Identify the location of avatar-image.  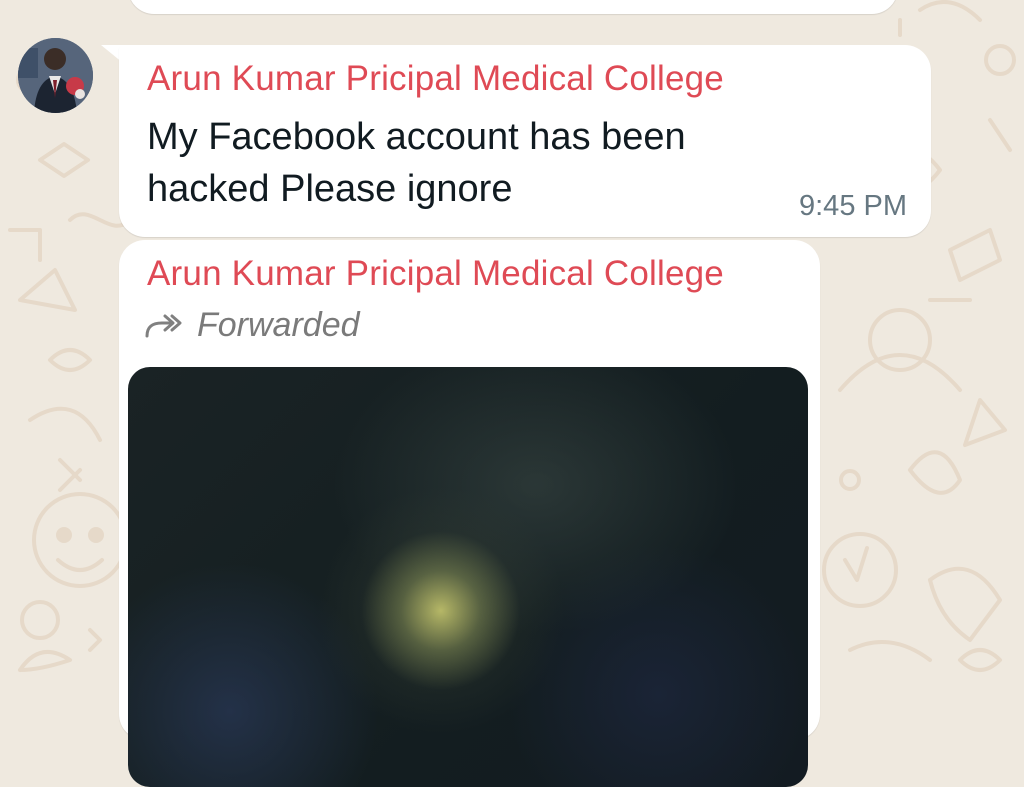
(55, 75).